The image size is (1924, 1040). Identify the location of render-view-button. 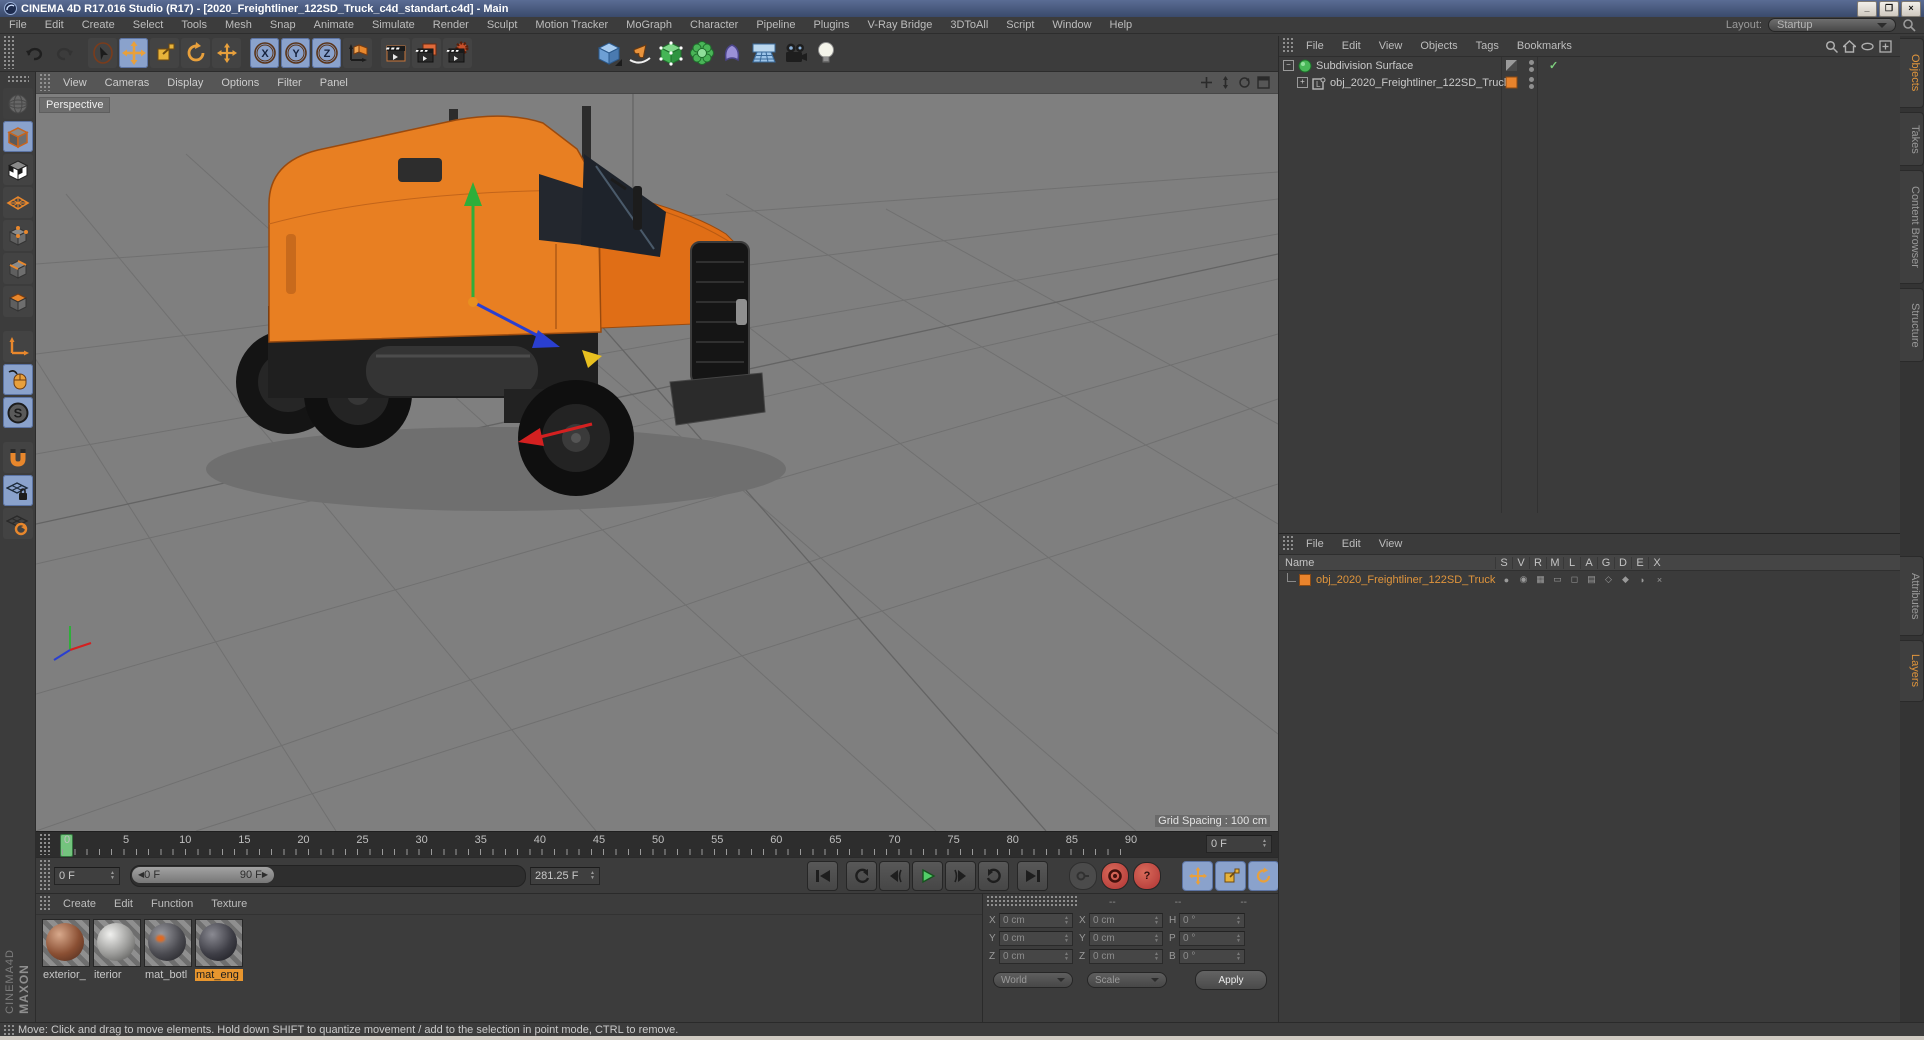
(395, 52).